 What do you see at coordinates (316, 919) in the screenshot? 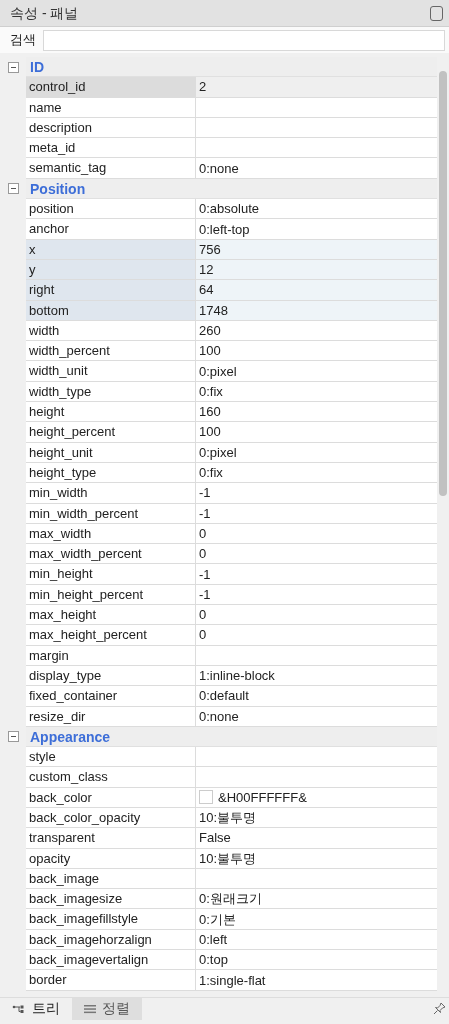
I see `value-cell: 0:기본` at bounding box center [316, 919].